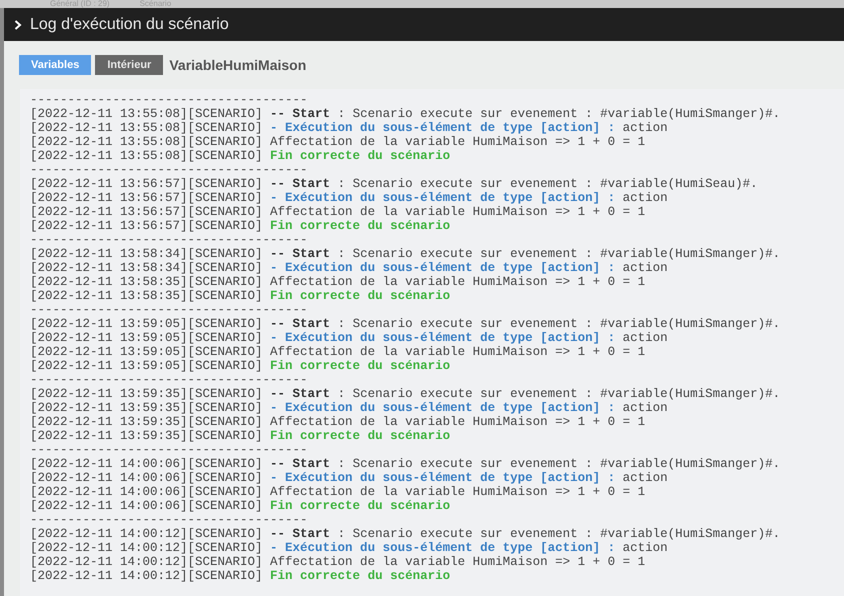  I want to click on log-line: [2022-12-11 13:59:05][SCENARIO] Fin correcte du scénario, so click(241, 366).